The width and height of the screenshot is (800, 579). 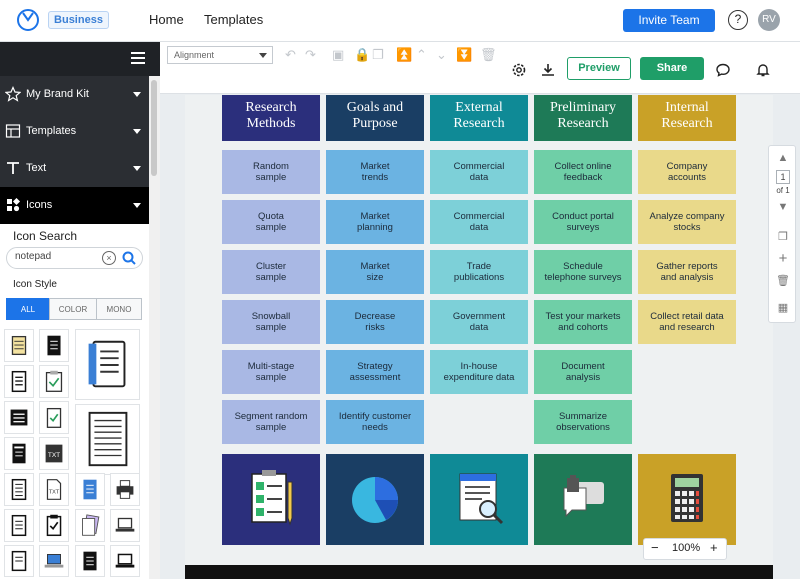 What do you see at coordinates (548, 70) in the screenshot?
I see `download-icon` at bounding box center [548, 70].